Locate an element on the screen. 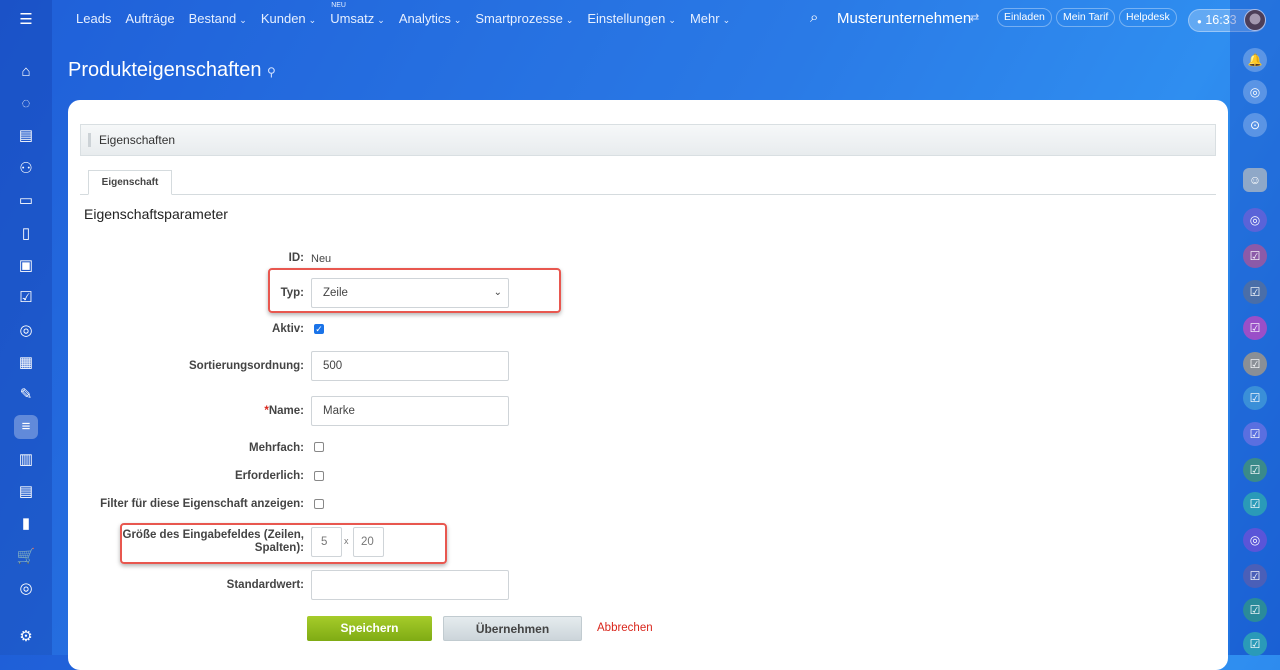  required-checkbox is located at coordinates (319, 476).